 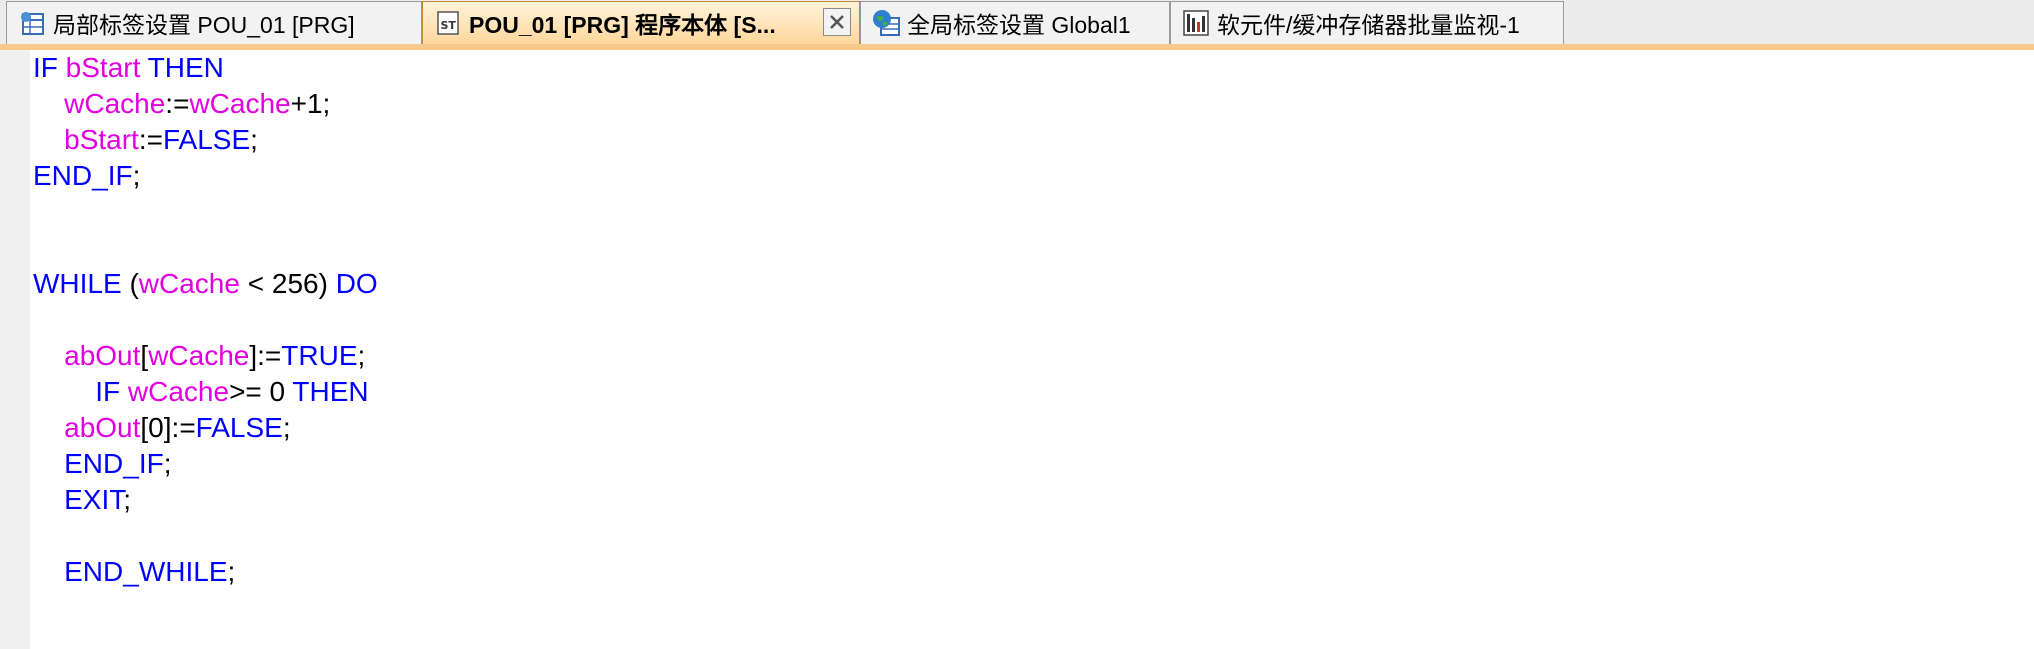 I want to click on code-line: IF wCache>= 0 THEN, so click(x=1028, y=392).